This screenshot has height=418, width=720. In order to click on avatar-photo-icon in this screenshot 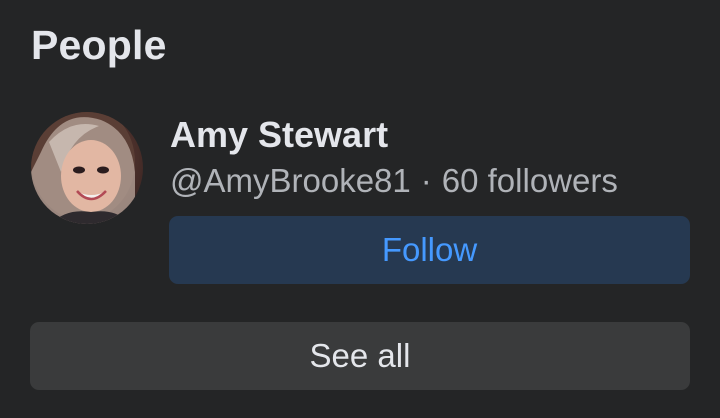, I will do `click(83, 168)`.